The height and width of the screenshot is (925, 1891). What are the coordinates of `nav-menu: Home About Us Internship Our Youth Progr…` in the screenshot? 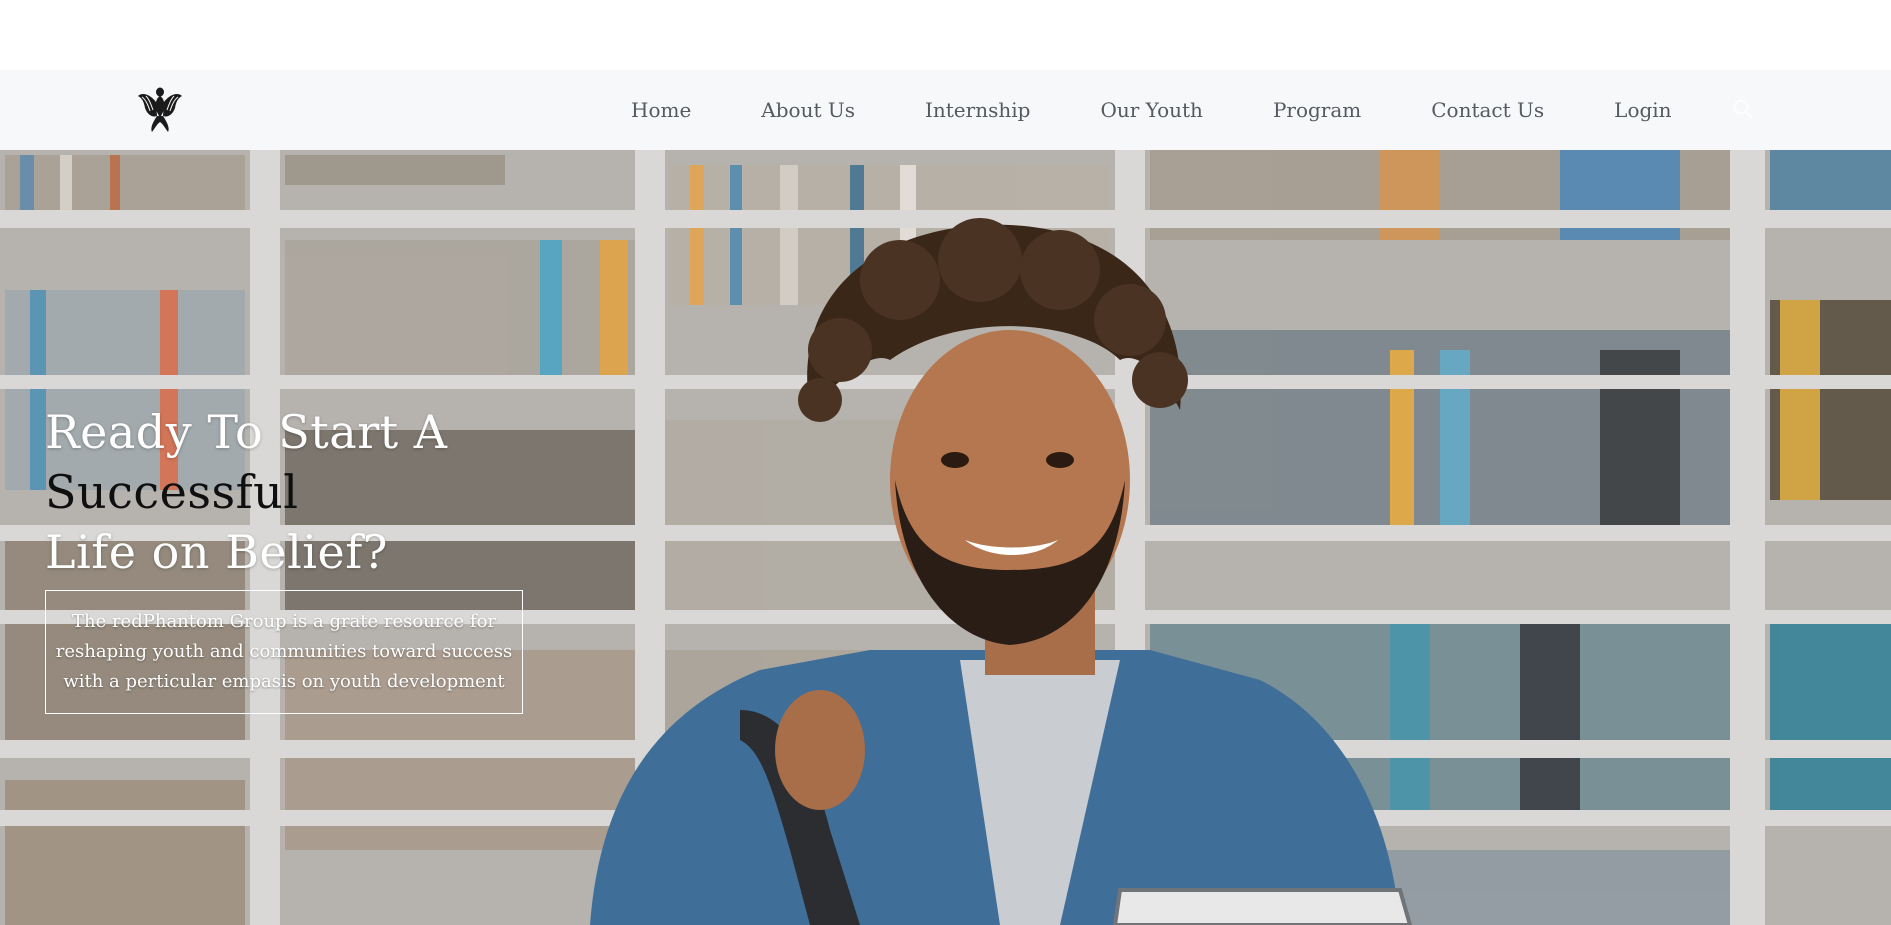 It's located at (1151, 110).